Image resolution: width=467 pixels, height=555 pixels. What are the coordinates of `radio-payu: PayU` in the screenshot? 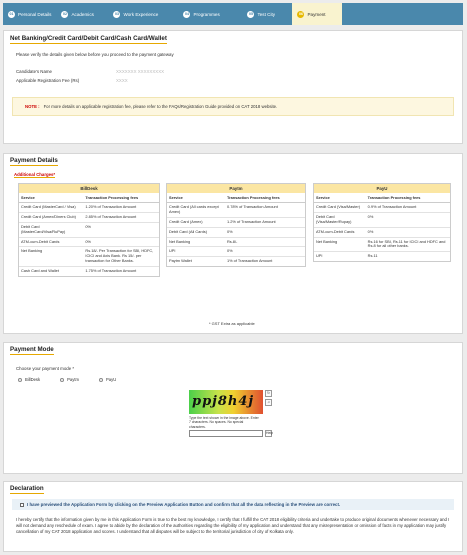 It's located at (107, 379).